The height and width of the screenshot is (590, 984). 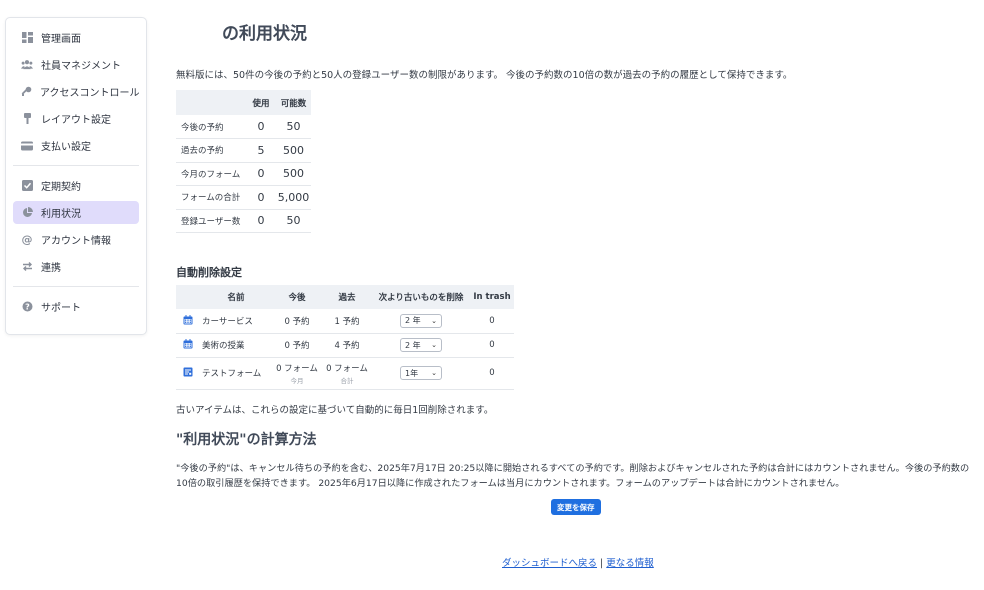 What do you see at coordinates (27, 267) in the screenshot?
I see `arrows-swap-icon` at bounding box center [27, 267].